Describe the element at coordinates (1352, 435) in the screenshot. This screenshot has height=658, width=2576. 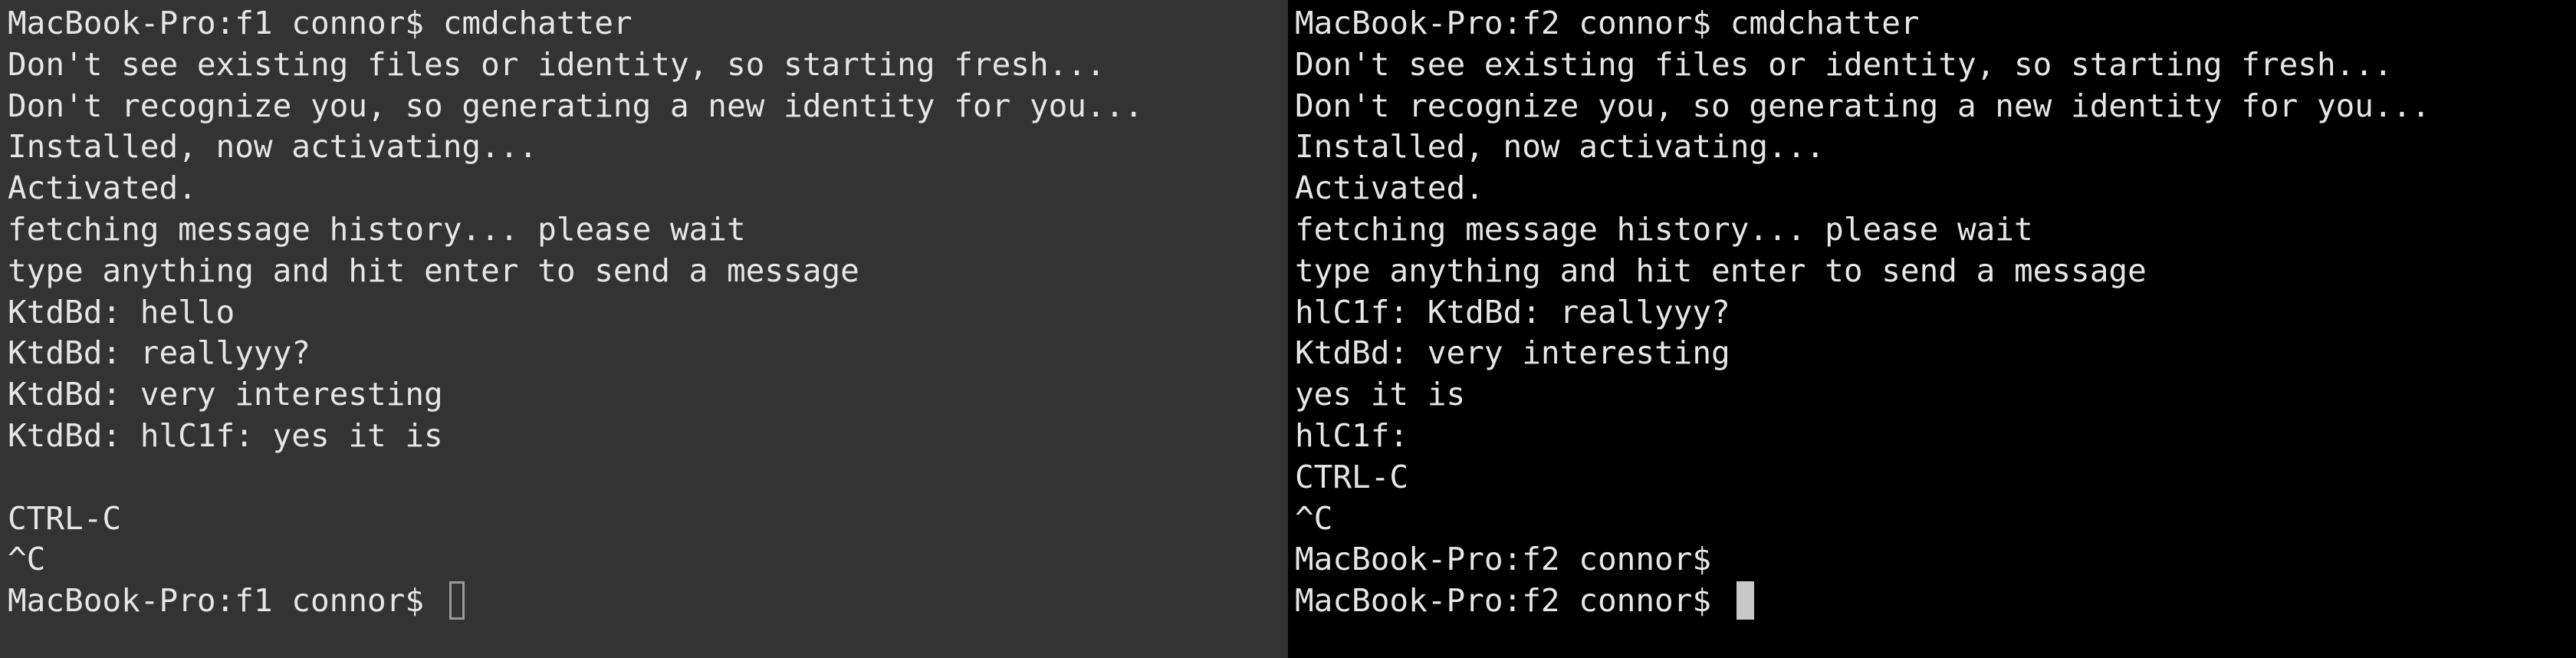
I see `terminal-line: hlC1f:` at that location.